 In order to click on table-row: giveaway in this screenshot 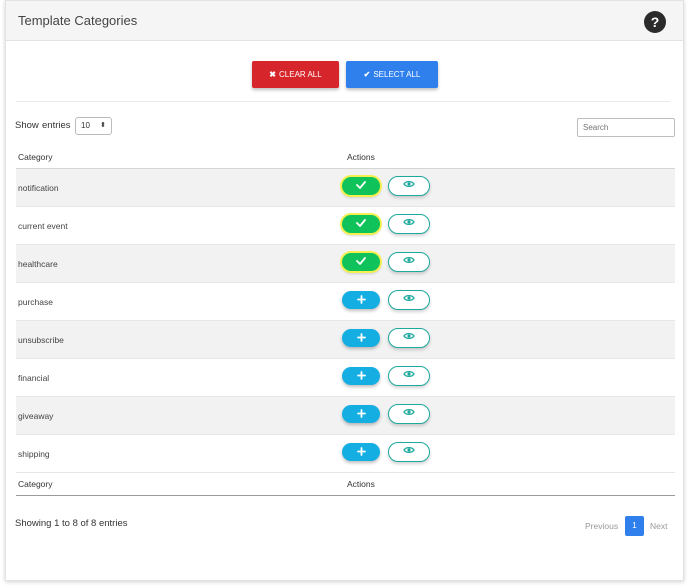, I will do `click(345, 416)`.